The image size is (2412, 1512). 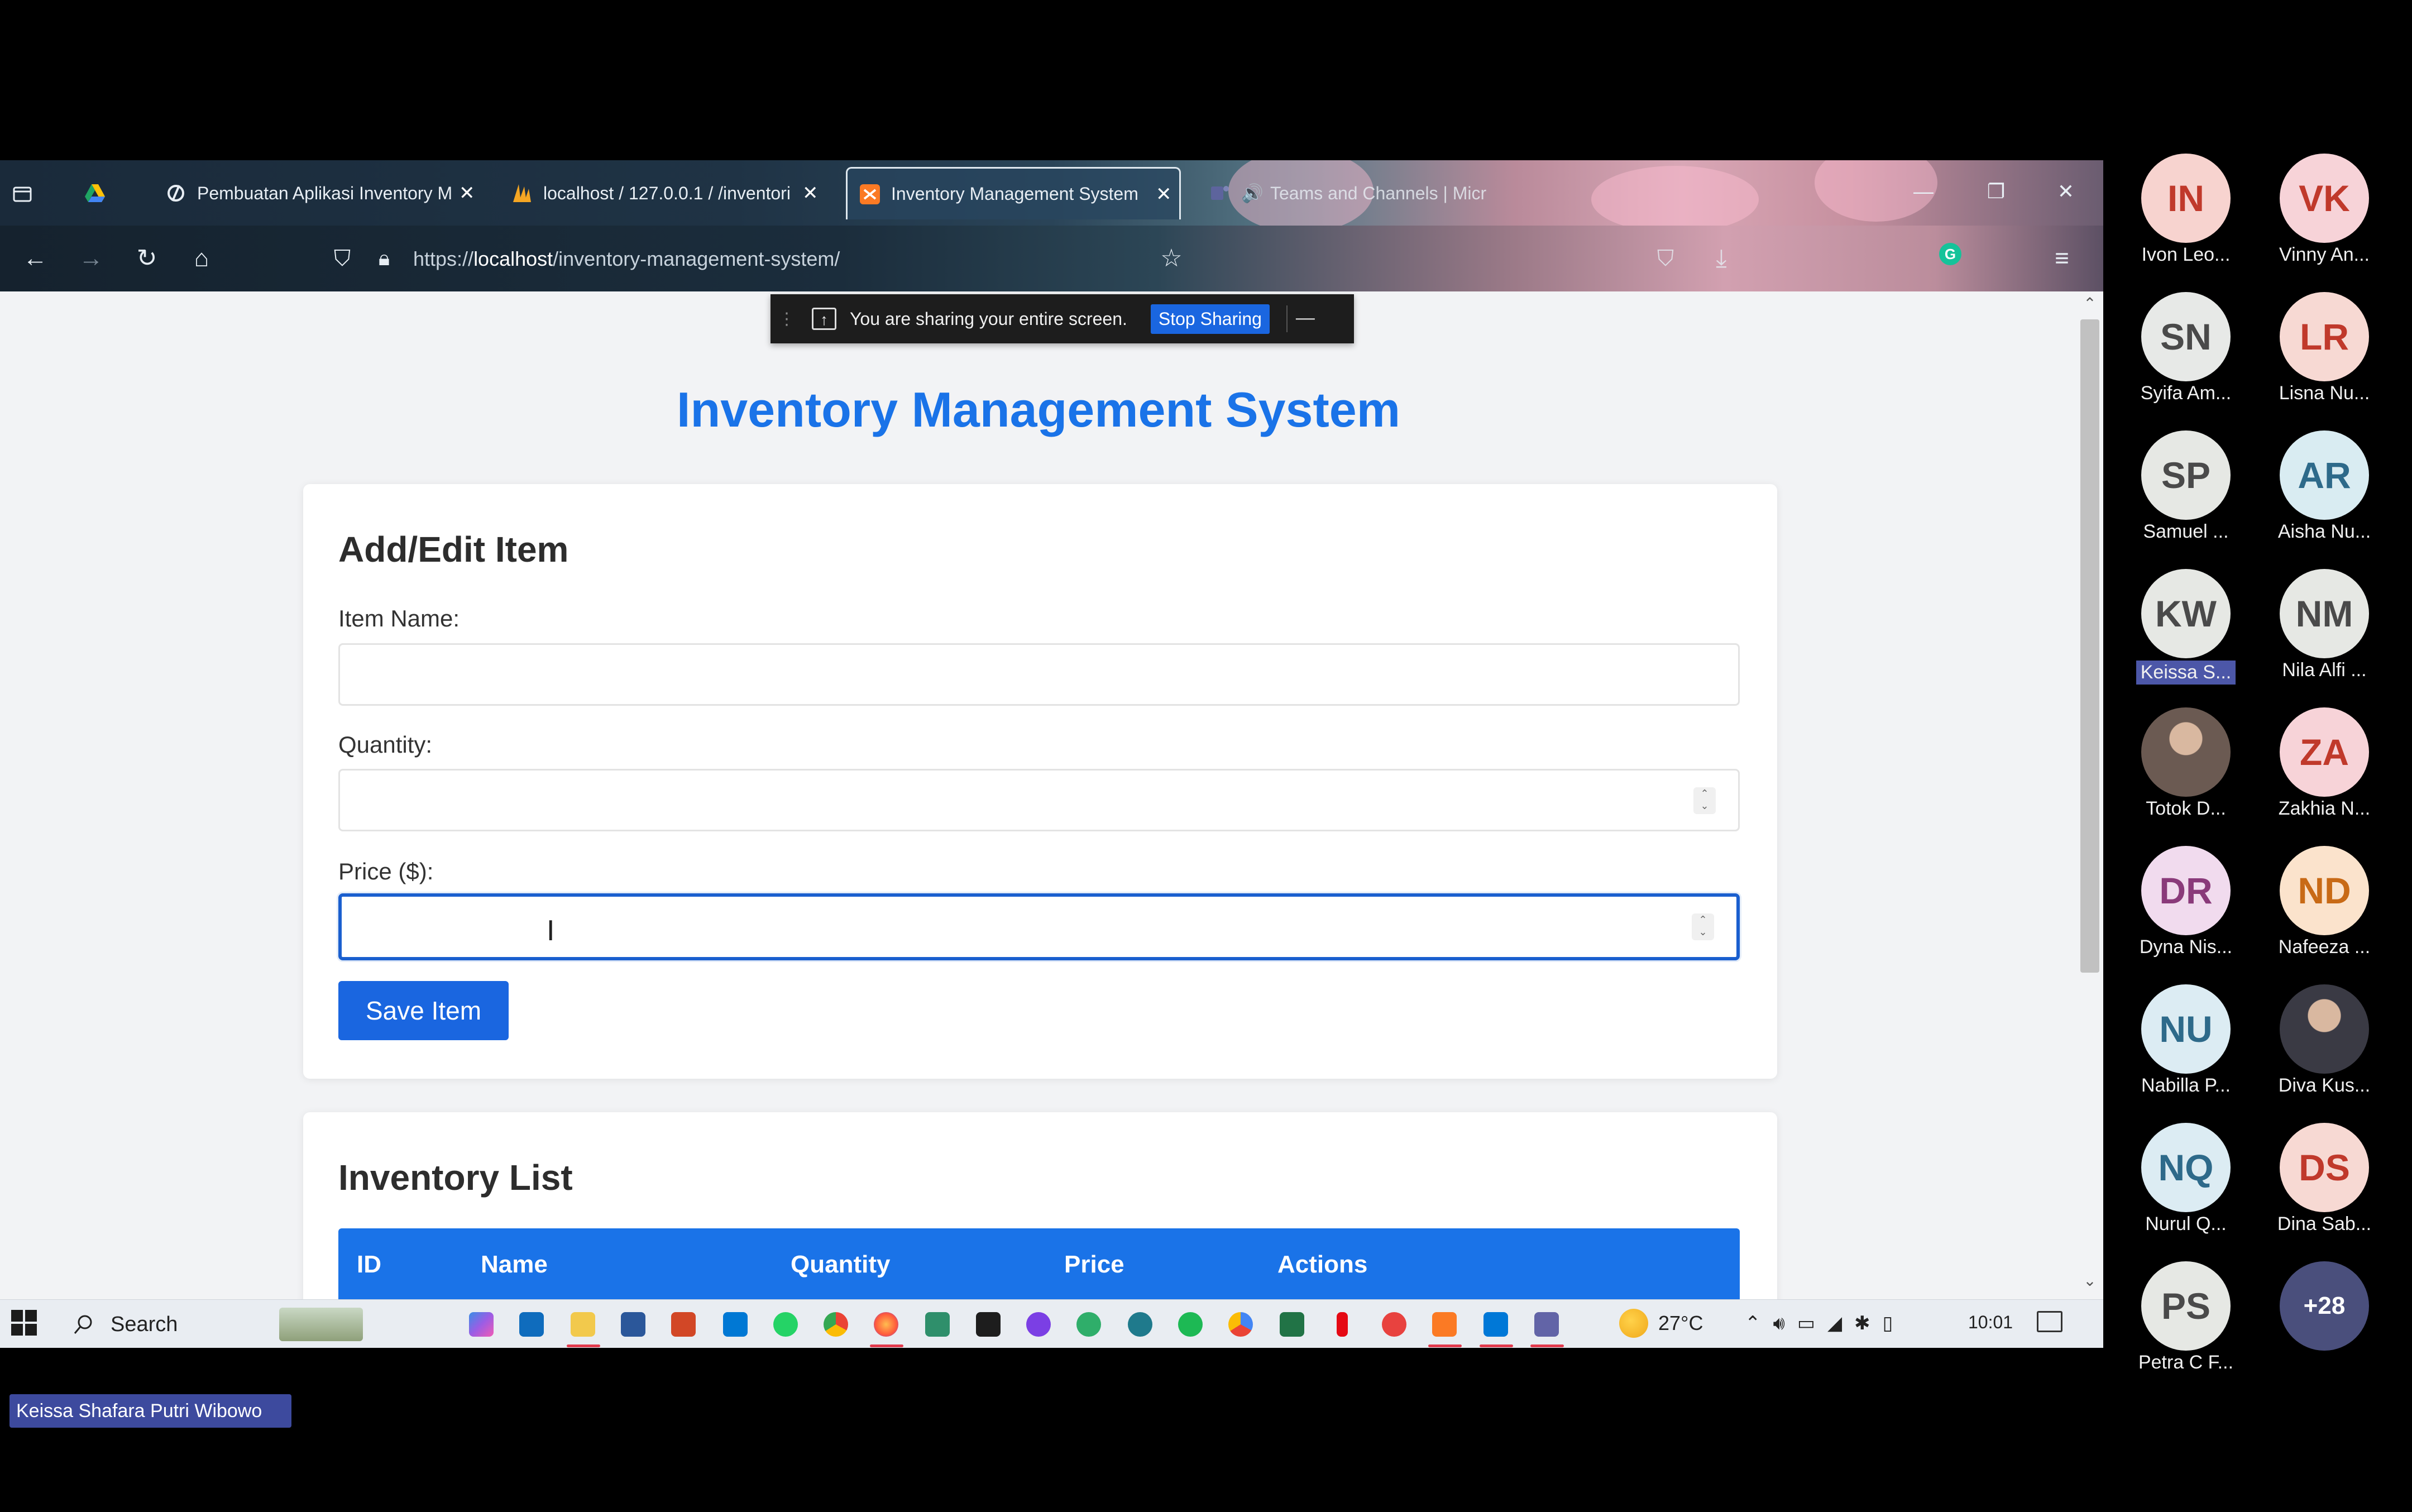 I want to click on remote-desktop-icon, so click(x=736, y=1324).